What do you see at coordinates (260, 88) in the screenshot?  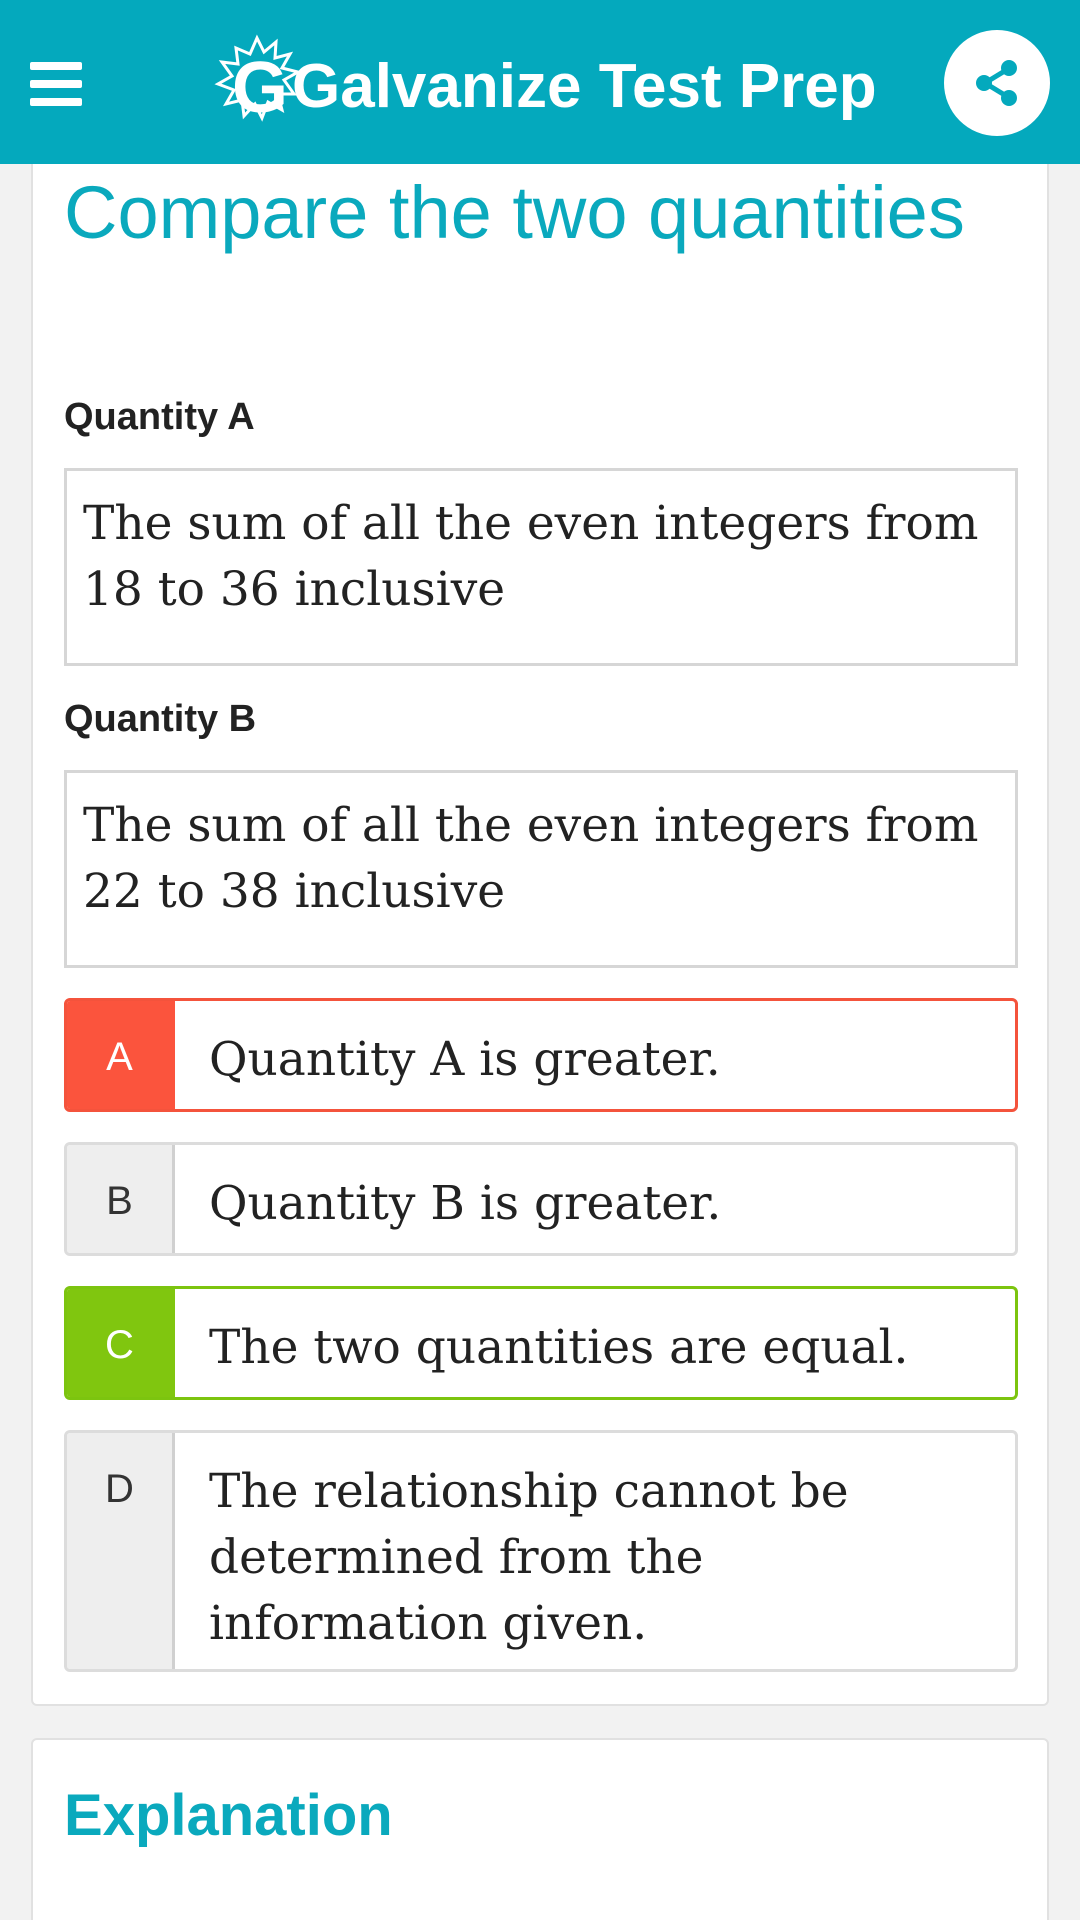 I see `svg-text: G` at bounding box center [260, 88].